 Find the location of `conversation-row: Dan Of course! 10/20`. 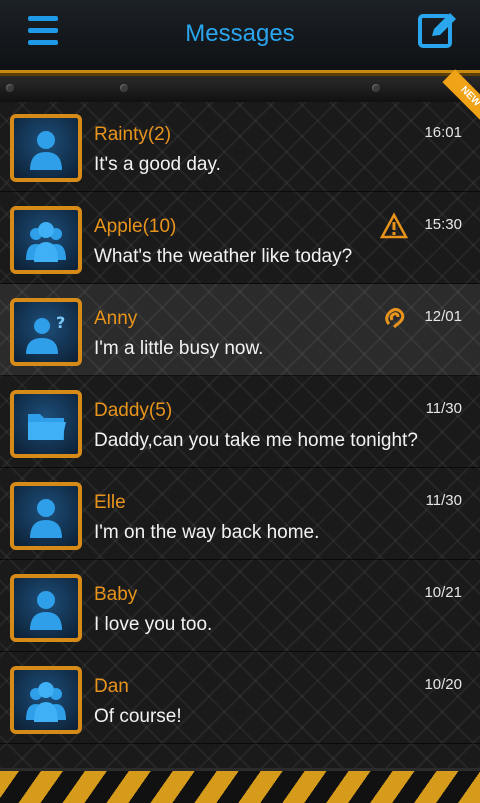

conversation-row: Dan Of course! 10/20 is located at coordinates (240, 698).